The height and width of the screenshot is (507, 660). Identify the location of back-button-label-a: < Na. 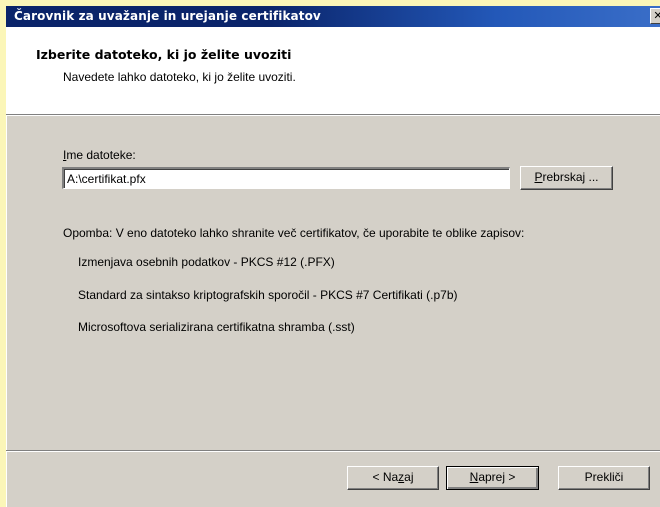
(385, 477).